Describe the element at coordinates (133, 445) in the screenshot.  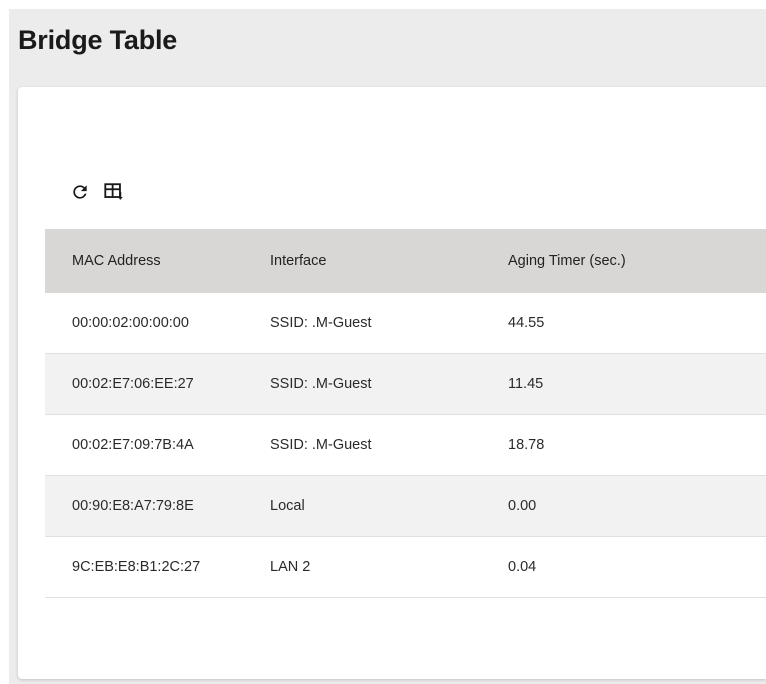
I see `mac-address-cell: 00:02:E7:09:7B:4A` at that location.